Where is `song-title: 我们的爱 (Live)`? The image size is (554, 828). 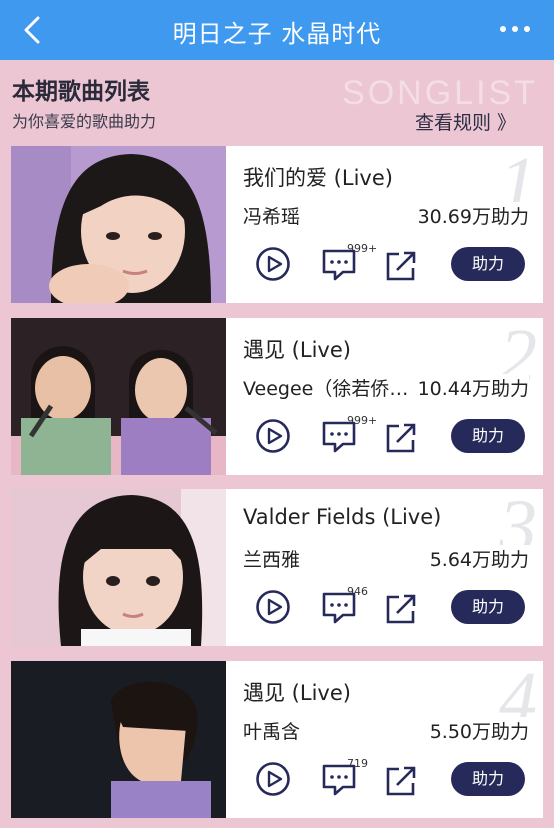 song-title: 我们的爱 (Live) is located at coordinates (318, 178).